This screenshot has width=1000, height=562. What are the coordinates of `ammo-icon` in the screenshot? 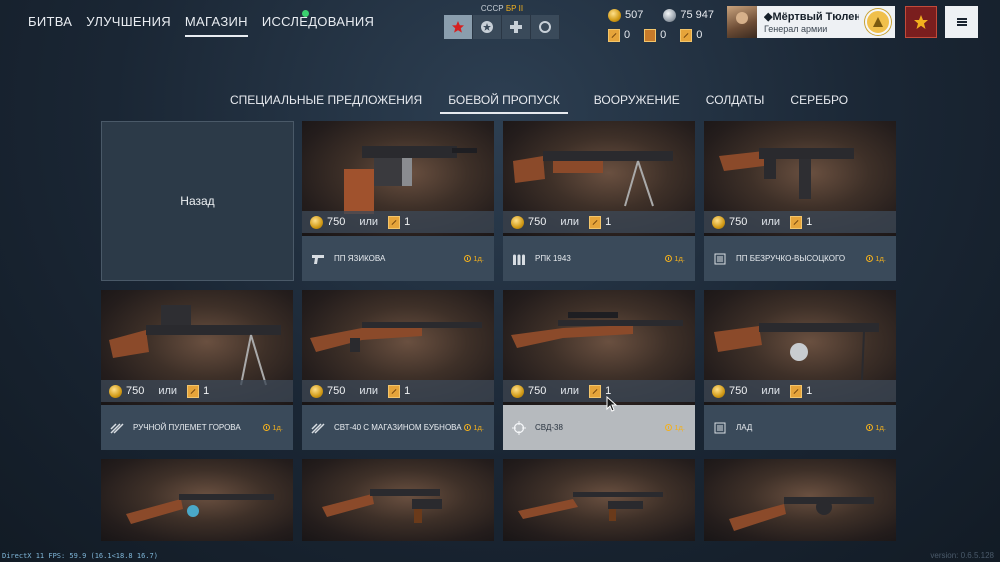 It's located at (519, 259).